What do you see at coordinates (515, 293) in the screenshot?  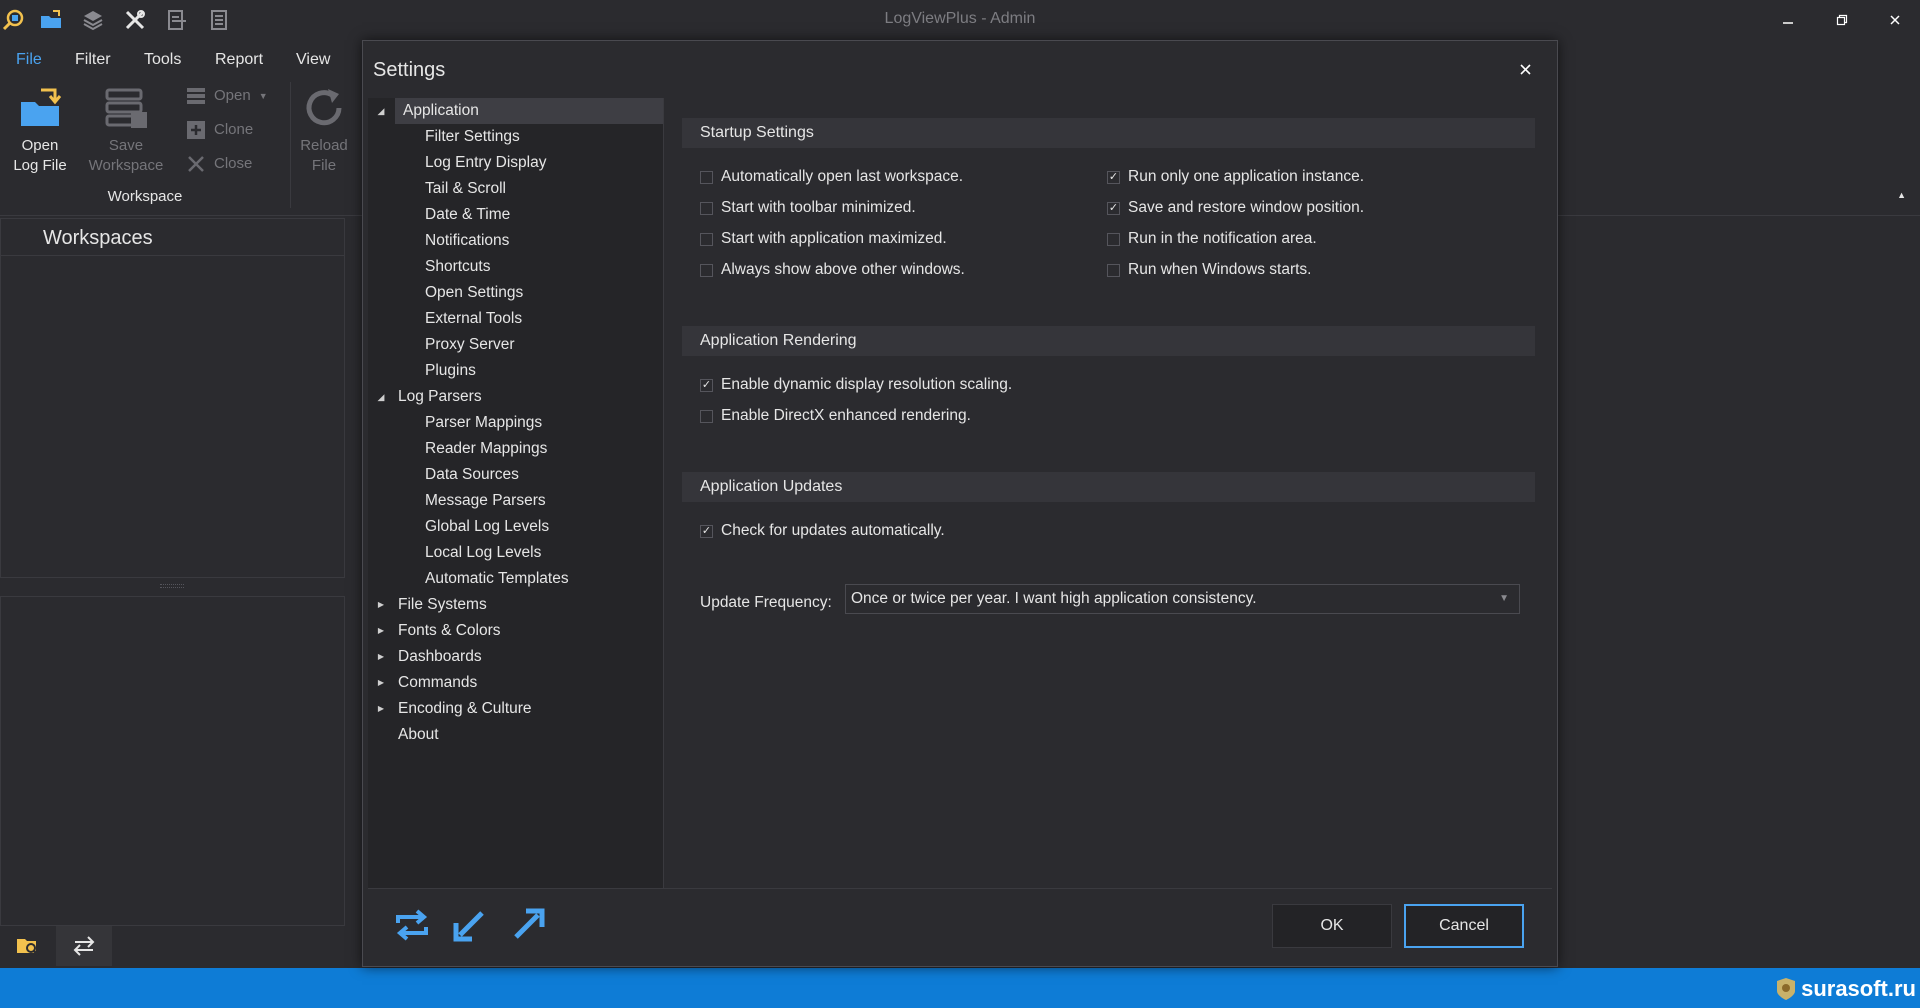 I see `tree-item-open-settings: Open Settings` at bounding box center [515, 293].